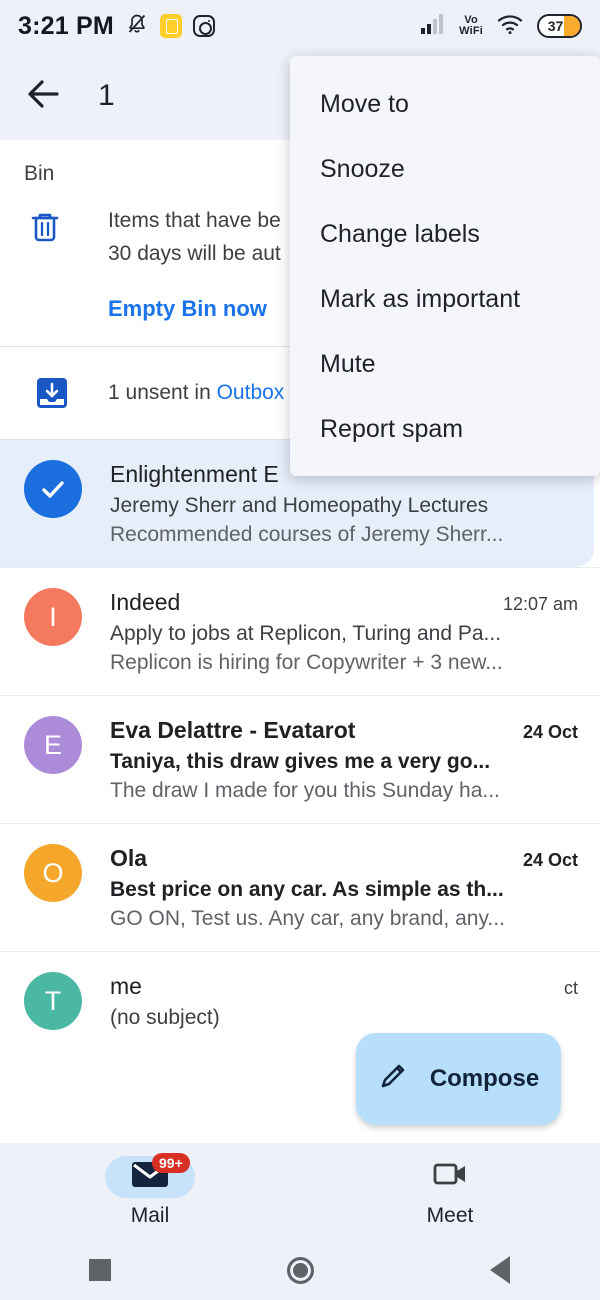 The width and height of the screenshot is (600, 1300). Describe the element at coordinates (194, 474) in the screenshot. I see `email-sender: Enlightenment E` at that location.